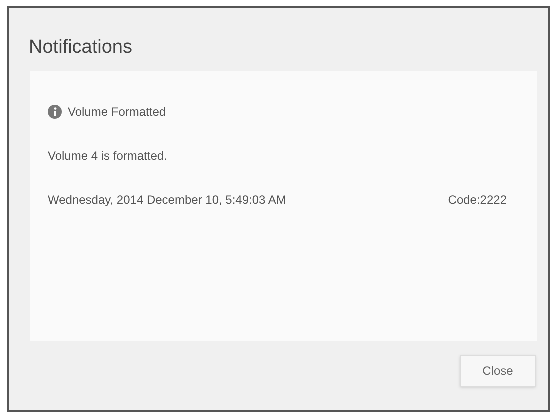  What do you see at coordinates (55, 112) in the screenshot?
I see `info-icon` at bounding box center [55, 112].